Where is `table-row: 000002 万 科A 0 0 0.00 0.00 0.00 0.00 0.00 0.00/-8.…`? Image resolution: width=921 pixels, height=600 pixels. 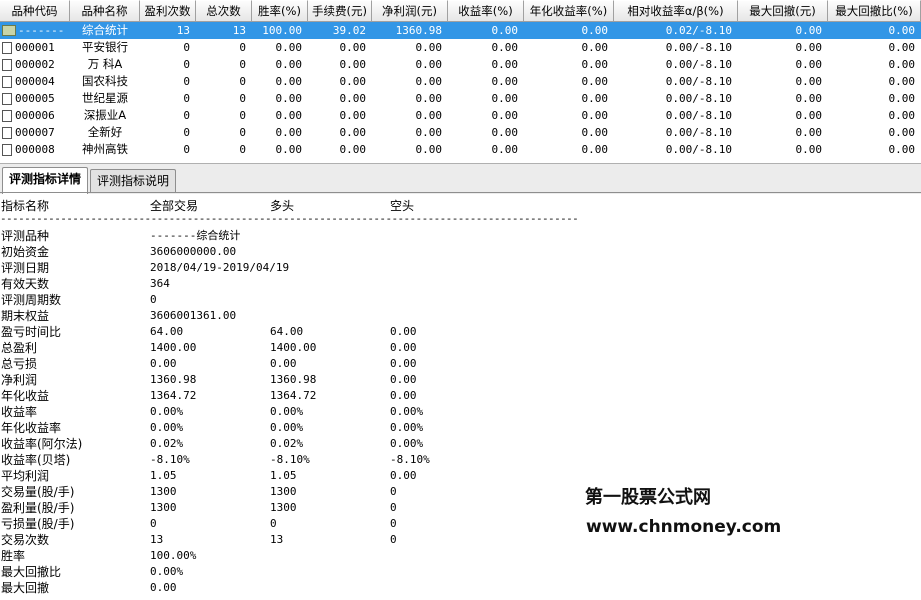 table-row: 000002 万 科A 0 0 0.00 0.00 0.00 0.00 0.00 0.00/-8.… is located at coordinates (460, 64).